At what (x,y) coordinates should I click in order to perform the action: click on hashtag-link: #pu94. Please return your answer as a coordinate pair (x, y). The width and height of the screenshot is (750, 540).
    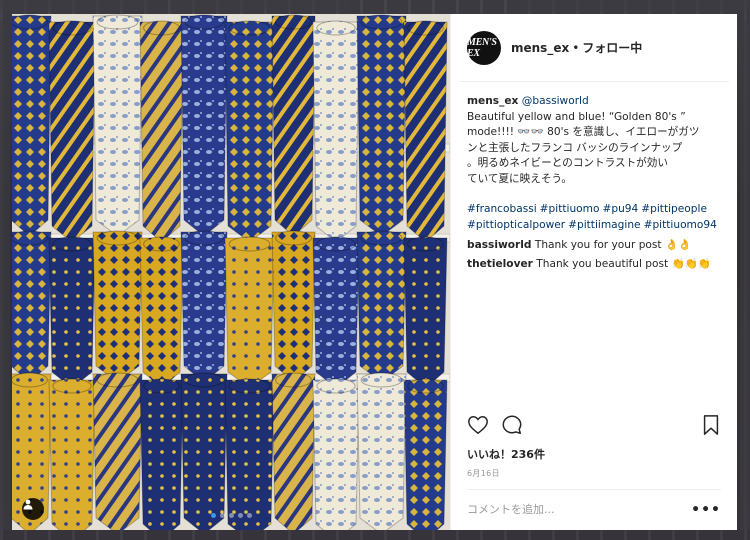
    Looking at the image, I should click on (620, 209).